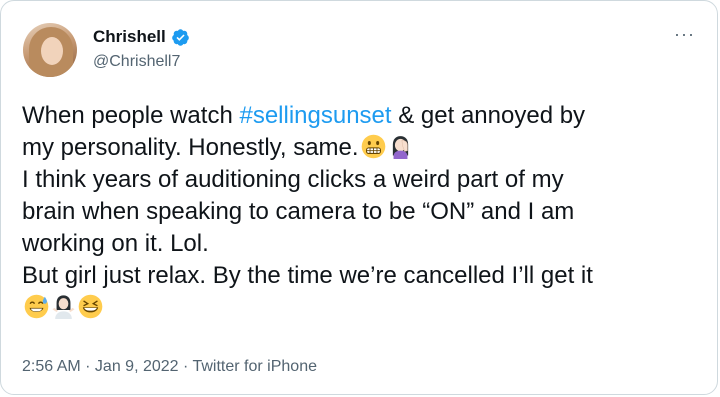  What do you see at coordinates (90, 306) in the screenshot?
I see `laughing-face-emoji` at bounding box center [90, 306].